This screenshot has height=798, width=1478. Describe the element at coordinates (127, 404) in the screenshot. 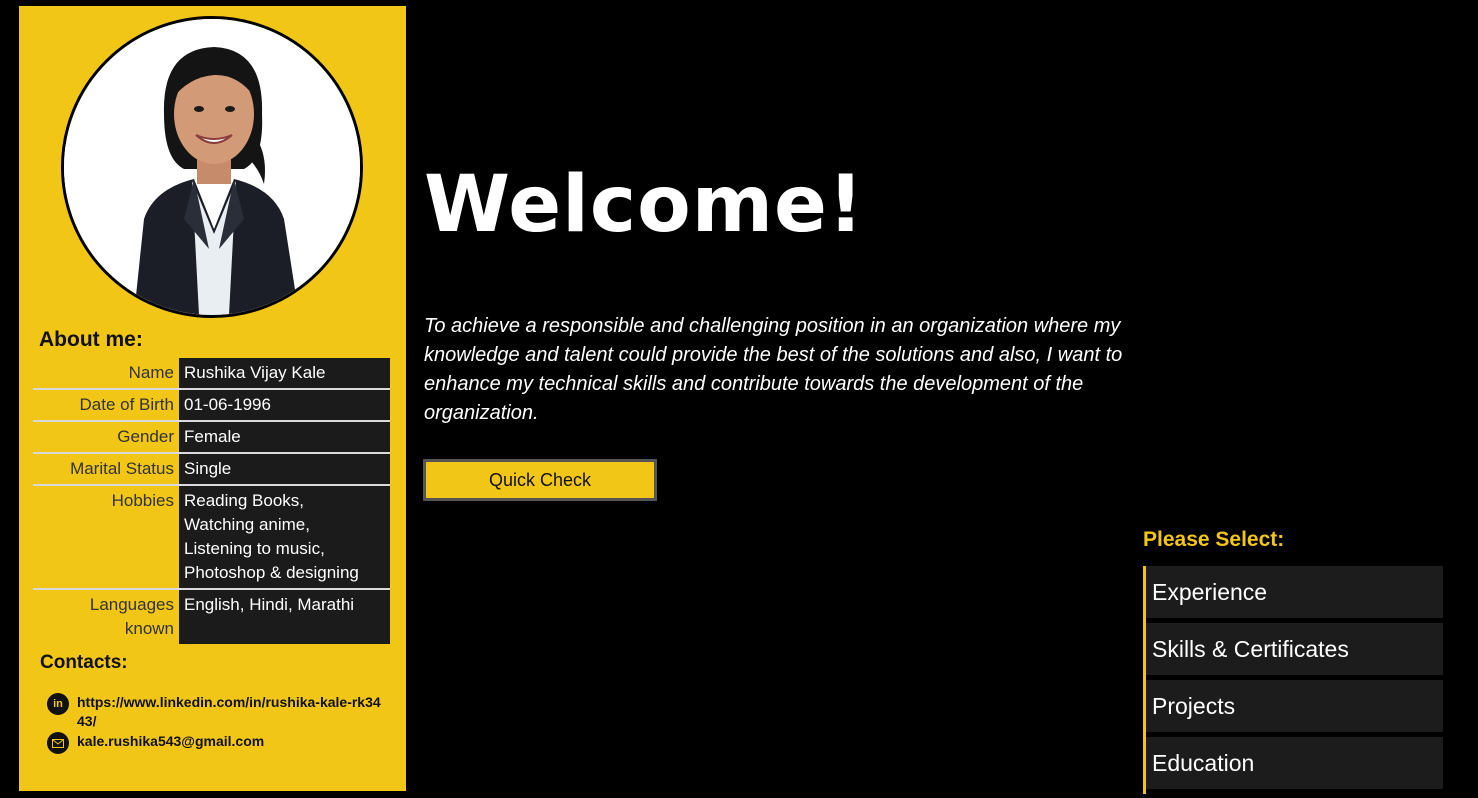

I see `about-key: Date of Birth` at that location.